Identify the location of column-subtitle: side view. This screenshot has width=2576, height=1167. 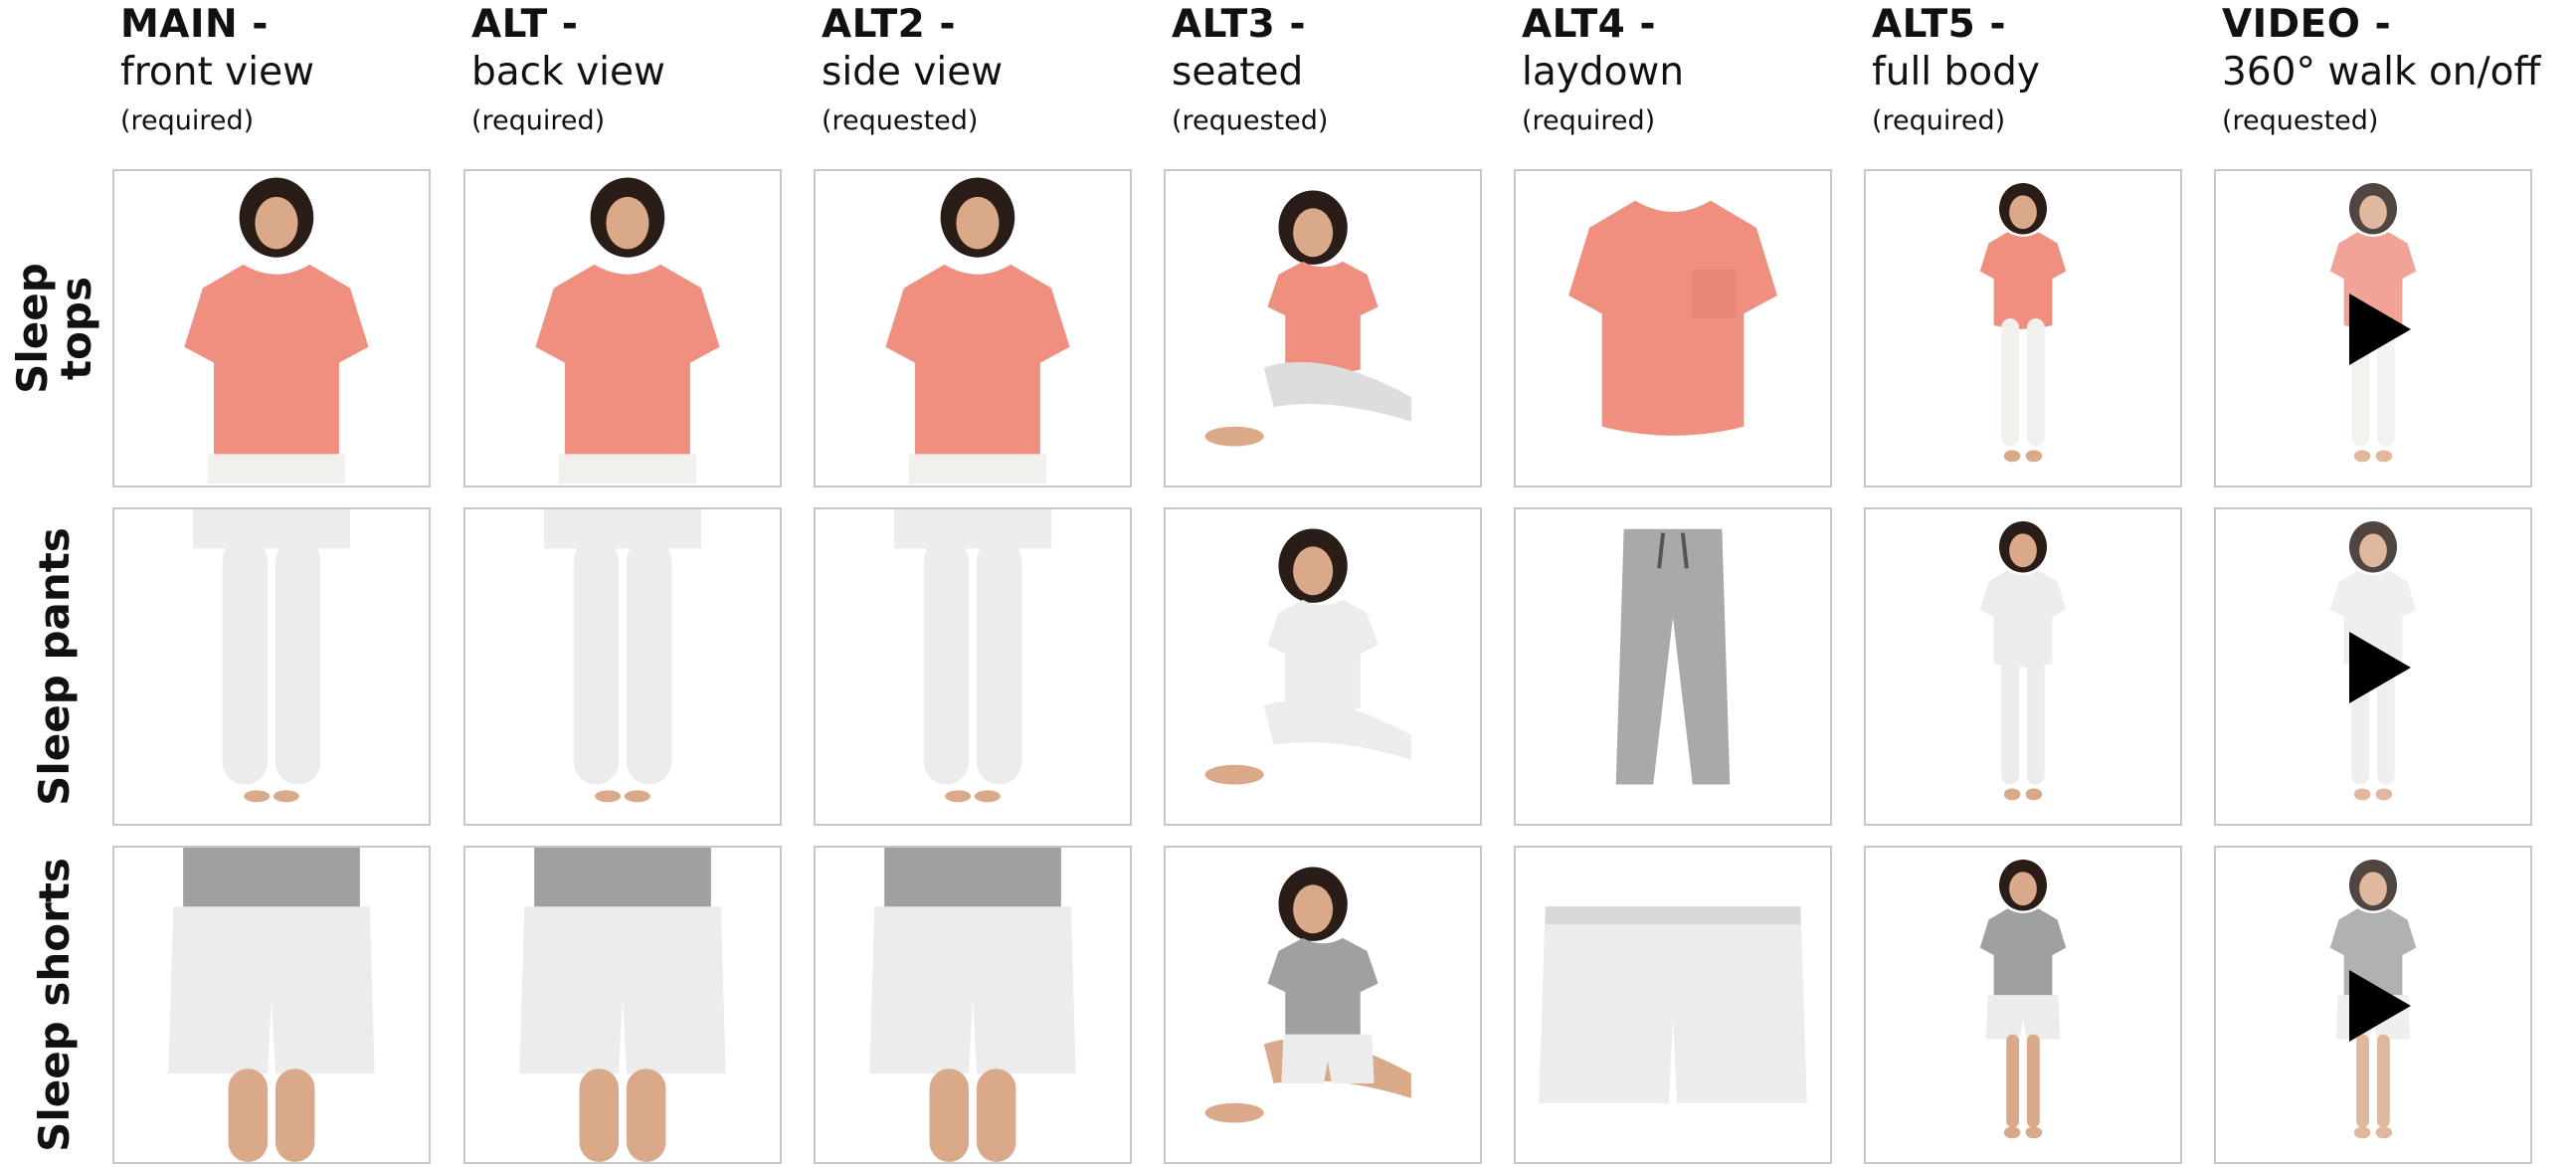
(913, 72).